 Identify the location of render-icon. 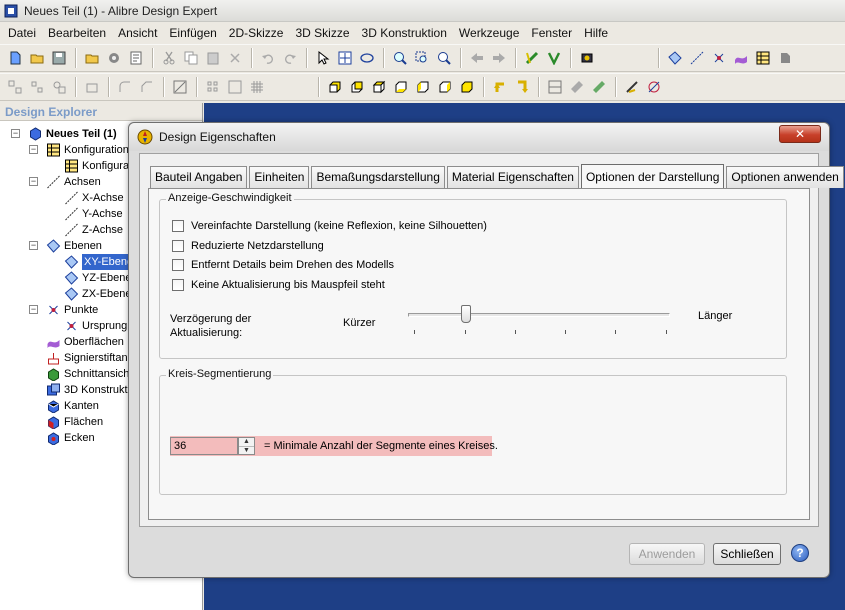
(587, 58).